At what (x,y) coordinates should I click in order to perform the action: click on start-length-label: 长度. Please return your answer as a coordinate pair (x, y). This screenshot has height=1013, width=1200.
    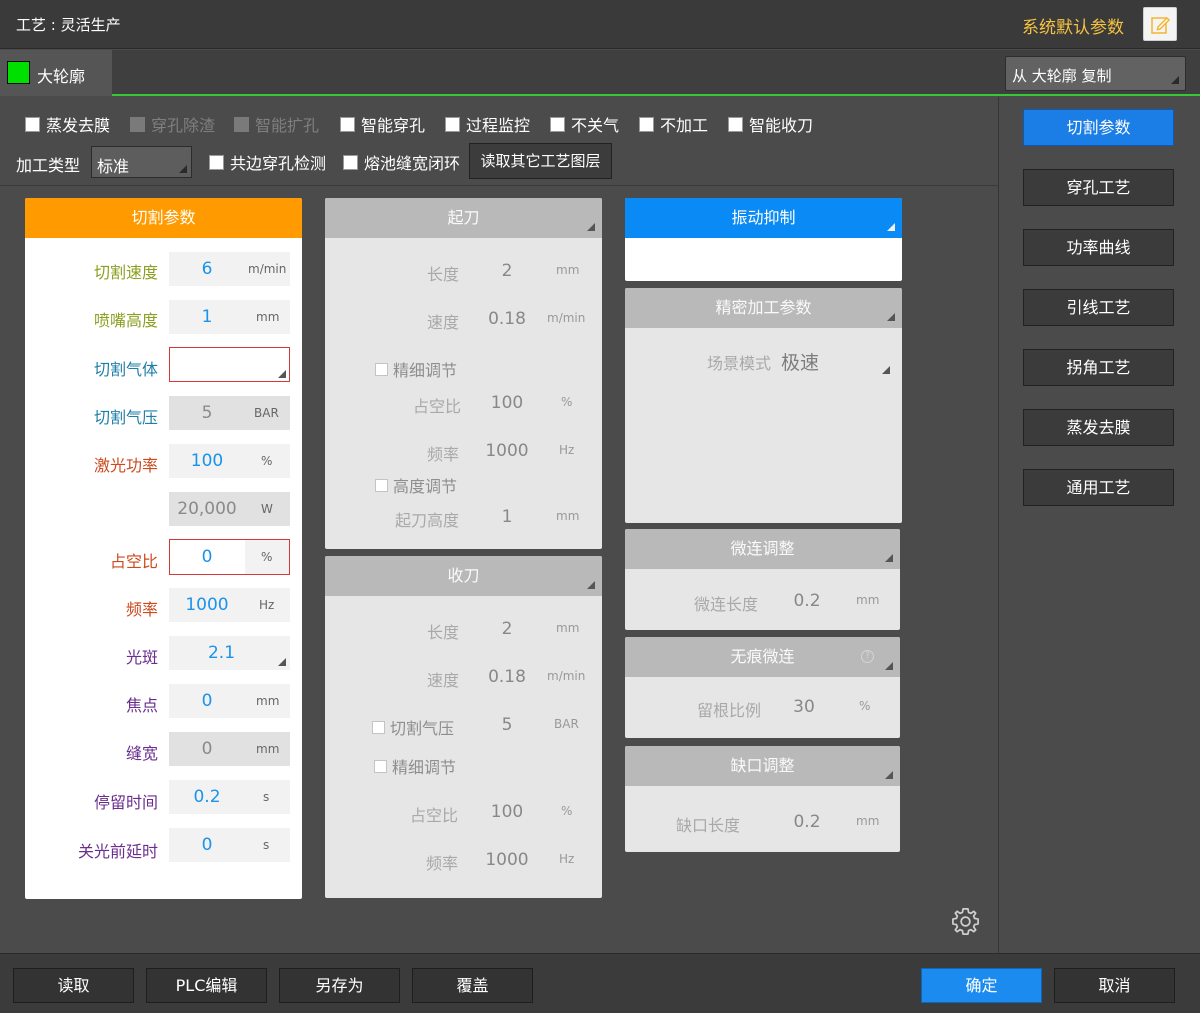
    Looking at the image, I should click on (442, 274).